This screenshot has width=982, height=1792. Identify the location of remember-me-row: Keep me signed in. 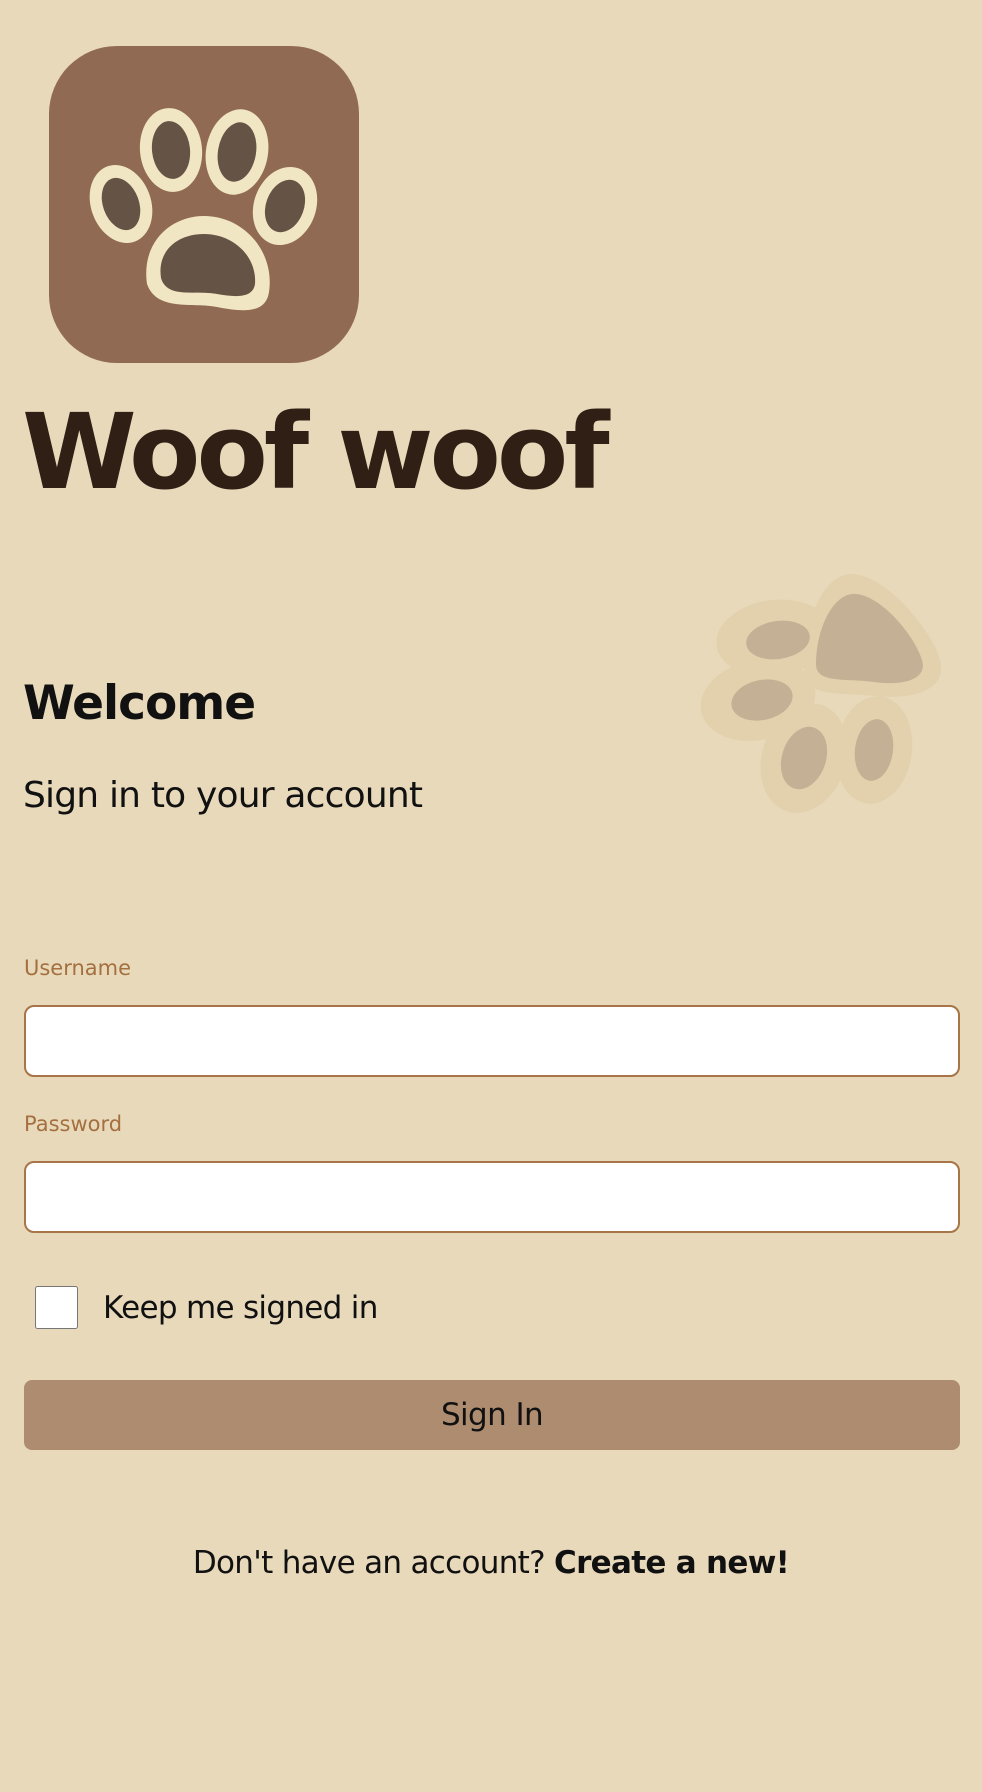
(206, 1307).